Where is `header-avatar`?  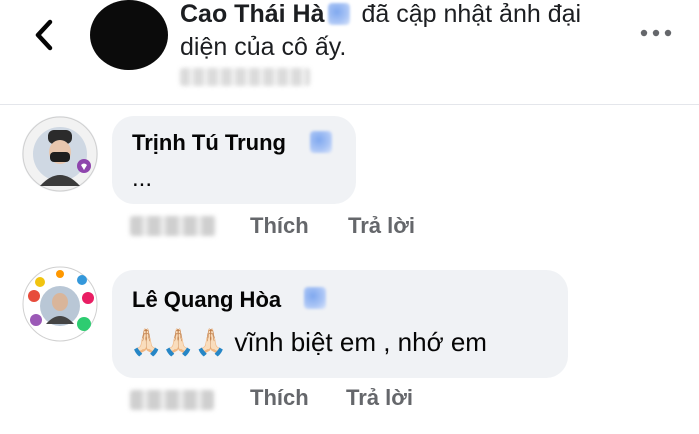
header-avatar is located at coordinates (129, 35).